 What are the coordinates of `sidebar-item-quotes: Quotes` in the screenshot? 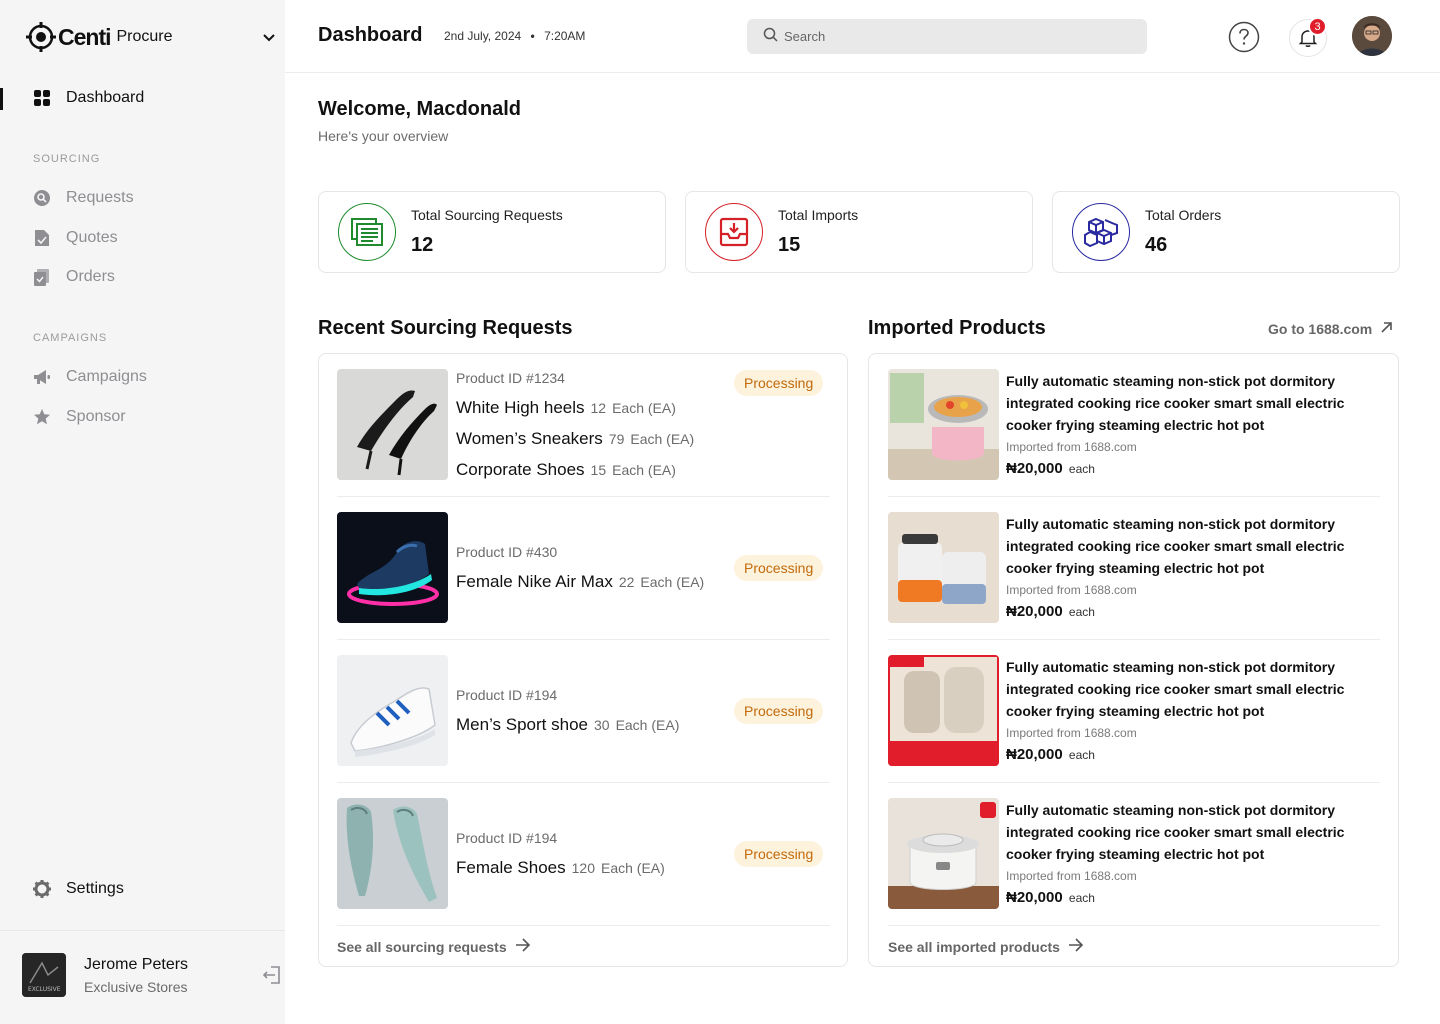 It's located at (75, 238).